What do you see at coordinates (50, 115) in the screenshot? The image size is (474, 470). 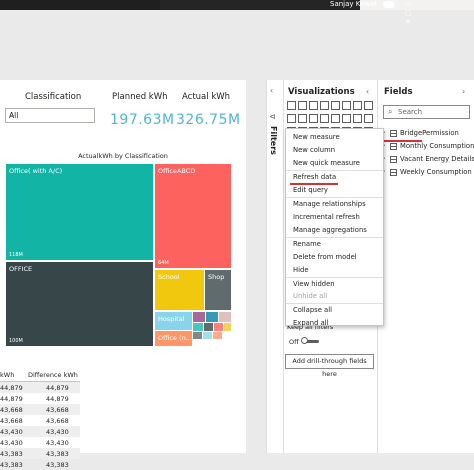 I see `classification-dropdown: All ⌄` at bounding box center [50, 115].